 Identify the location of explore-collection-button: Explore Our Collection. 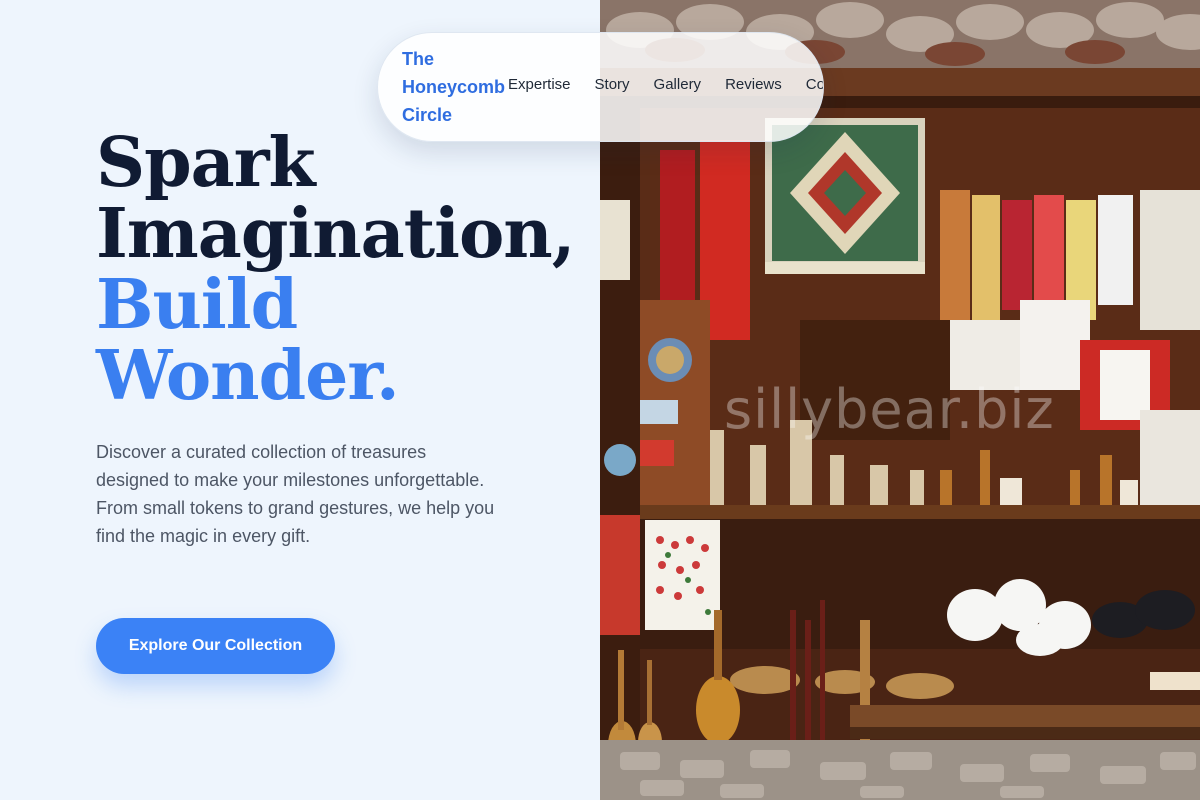
(215, 646).